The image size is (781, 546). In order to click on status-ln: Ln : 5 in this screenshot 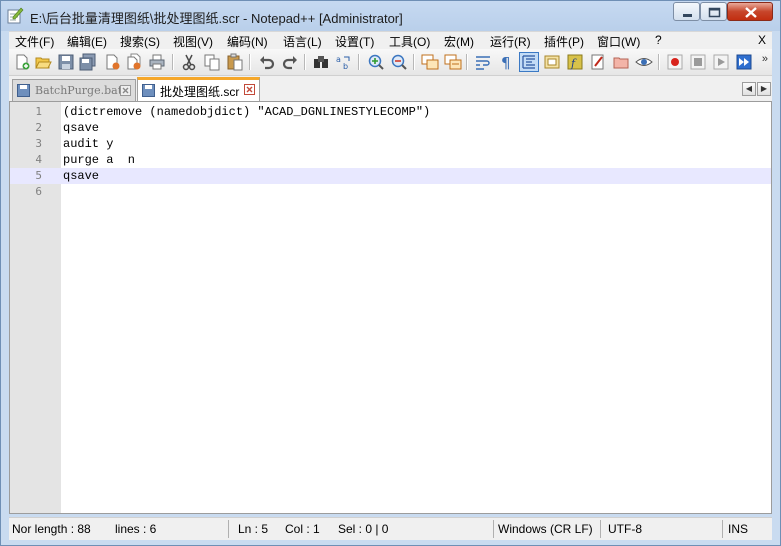, I will do `click(253, 529)`.